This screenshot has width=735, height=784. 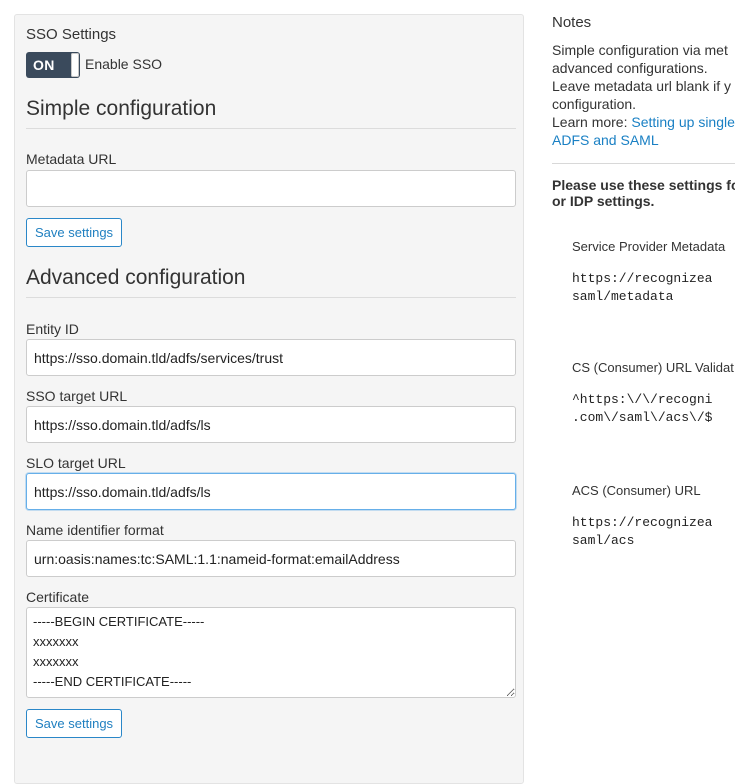 I want to click on notes-line-1: Simple configuration via met, so click(x=640, y=50).